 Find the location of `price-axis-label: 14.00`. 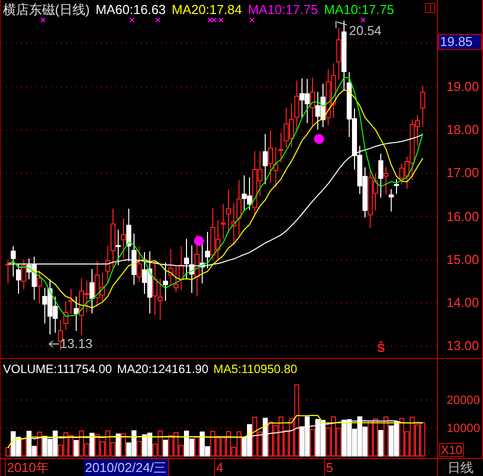

price-axis-label: 14.00 is located at coordinates (462, 303).